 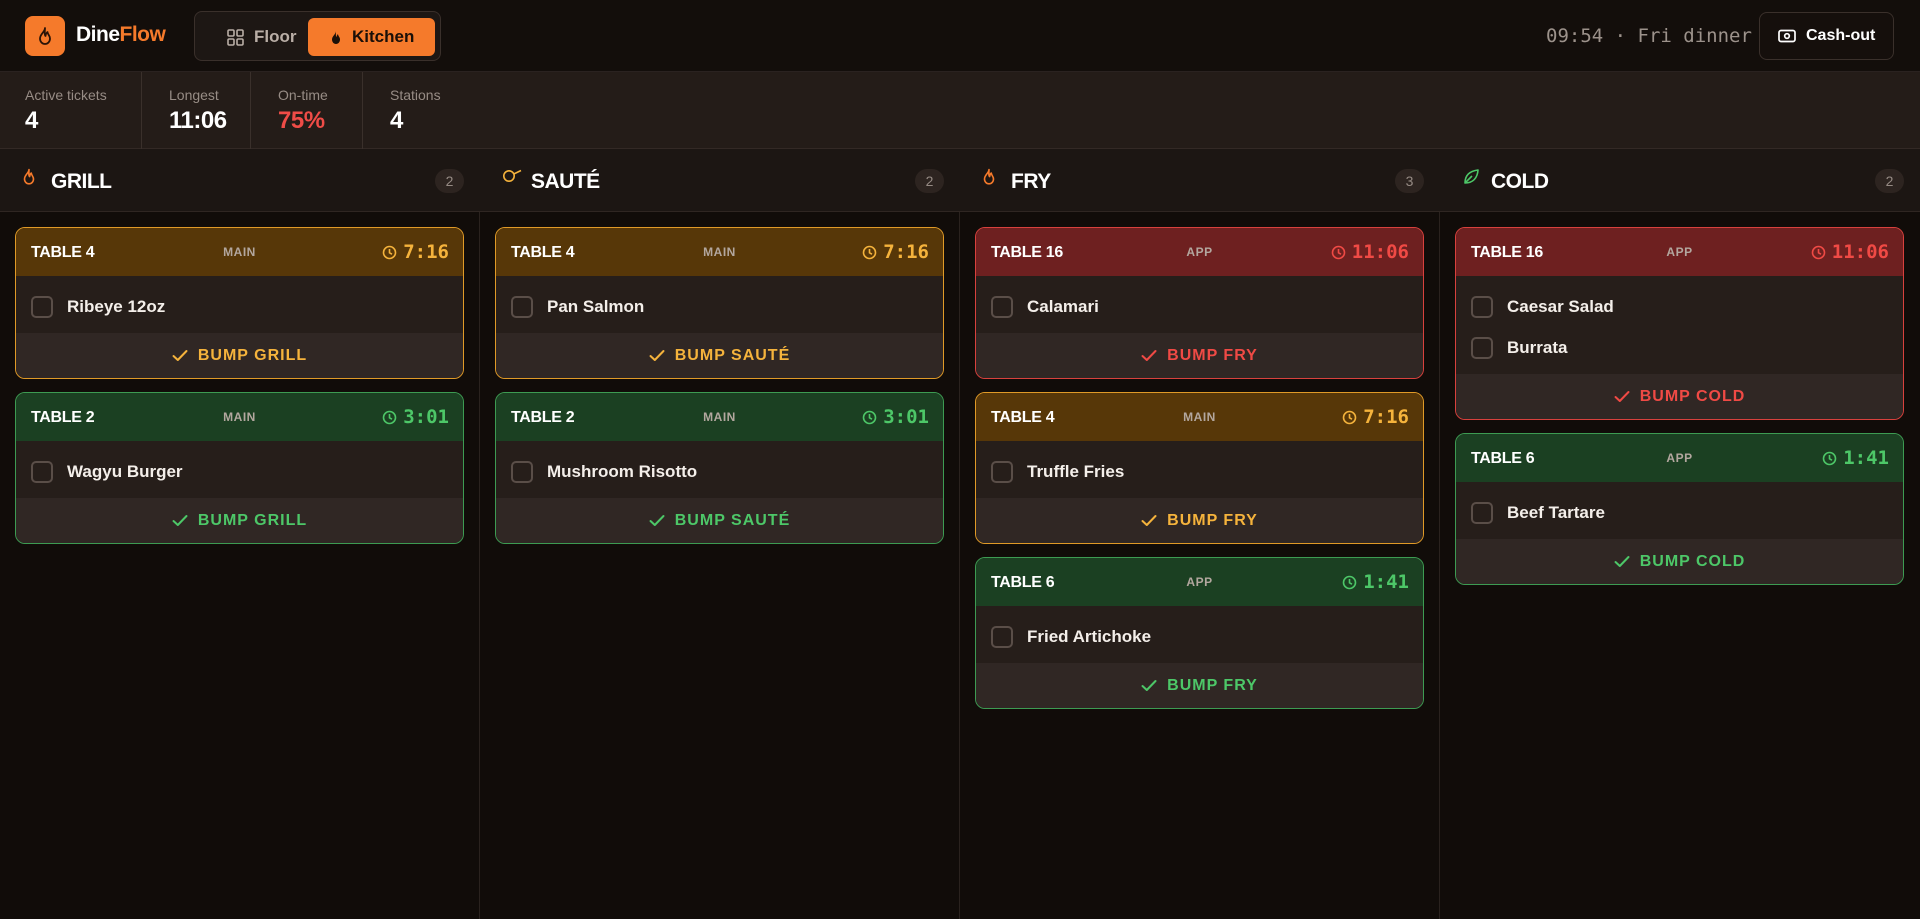 What do you see at coordinates (198, 110) in the screenshot?
I see `stat-longest: Longest 11:06` at bounding box center [198, 110].